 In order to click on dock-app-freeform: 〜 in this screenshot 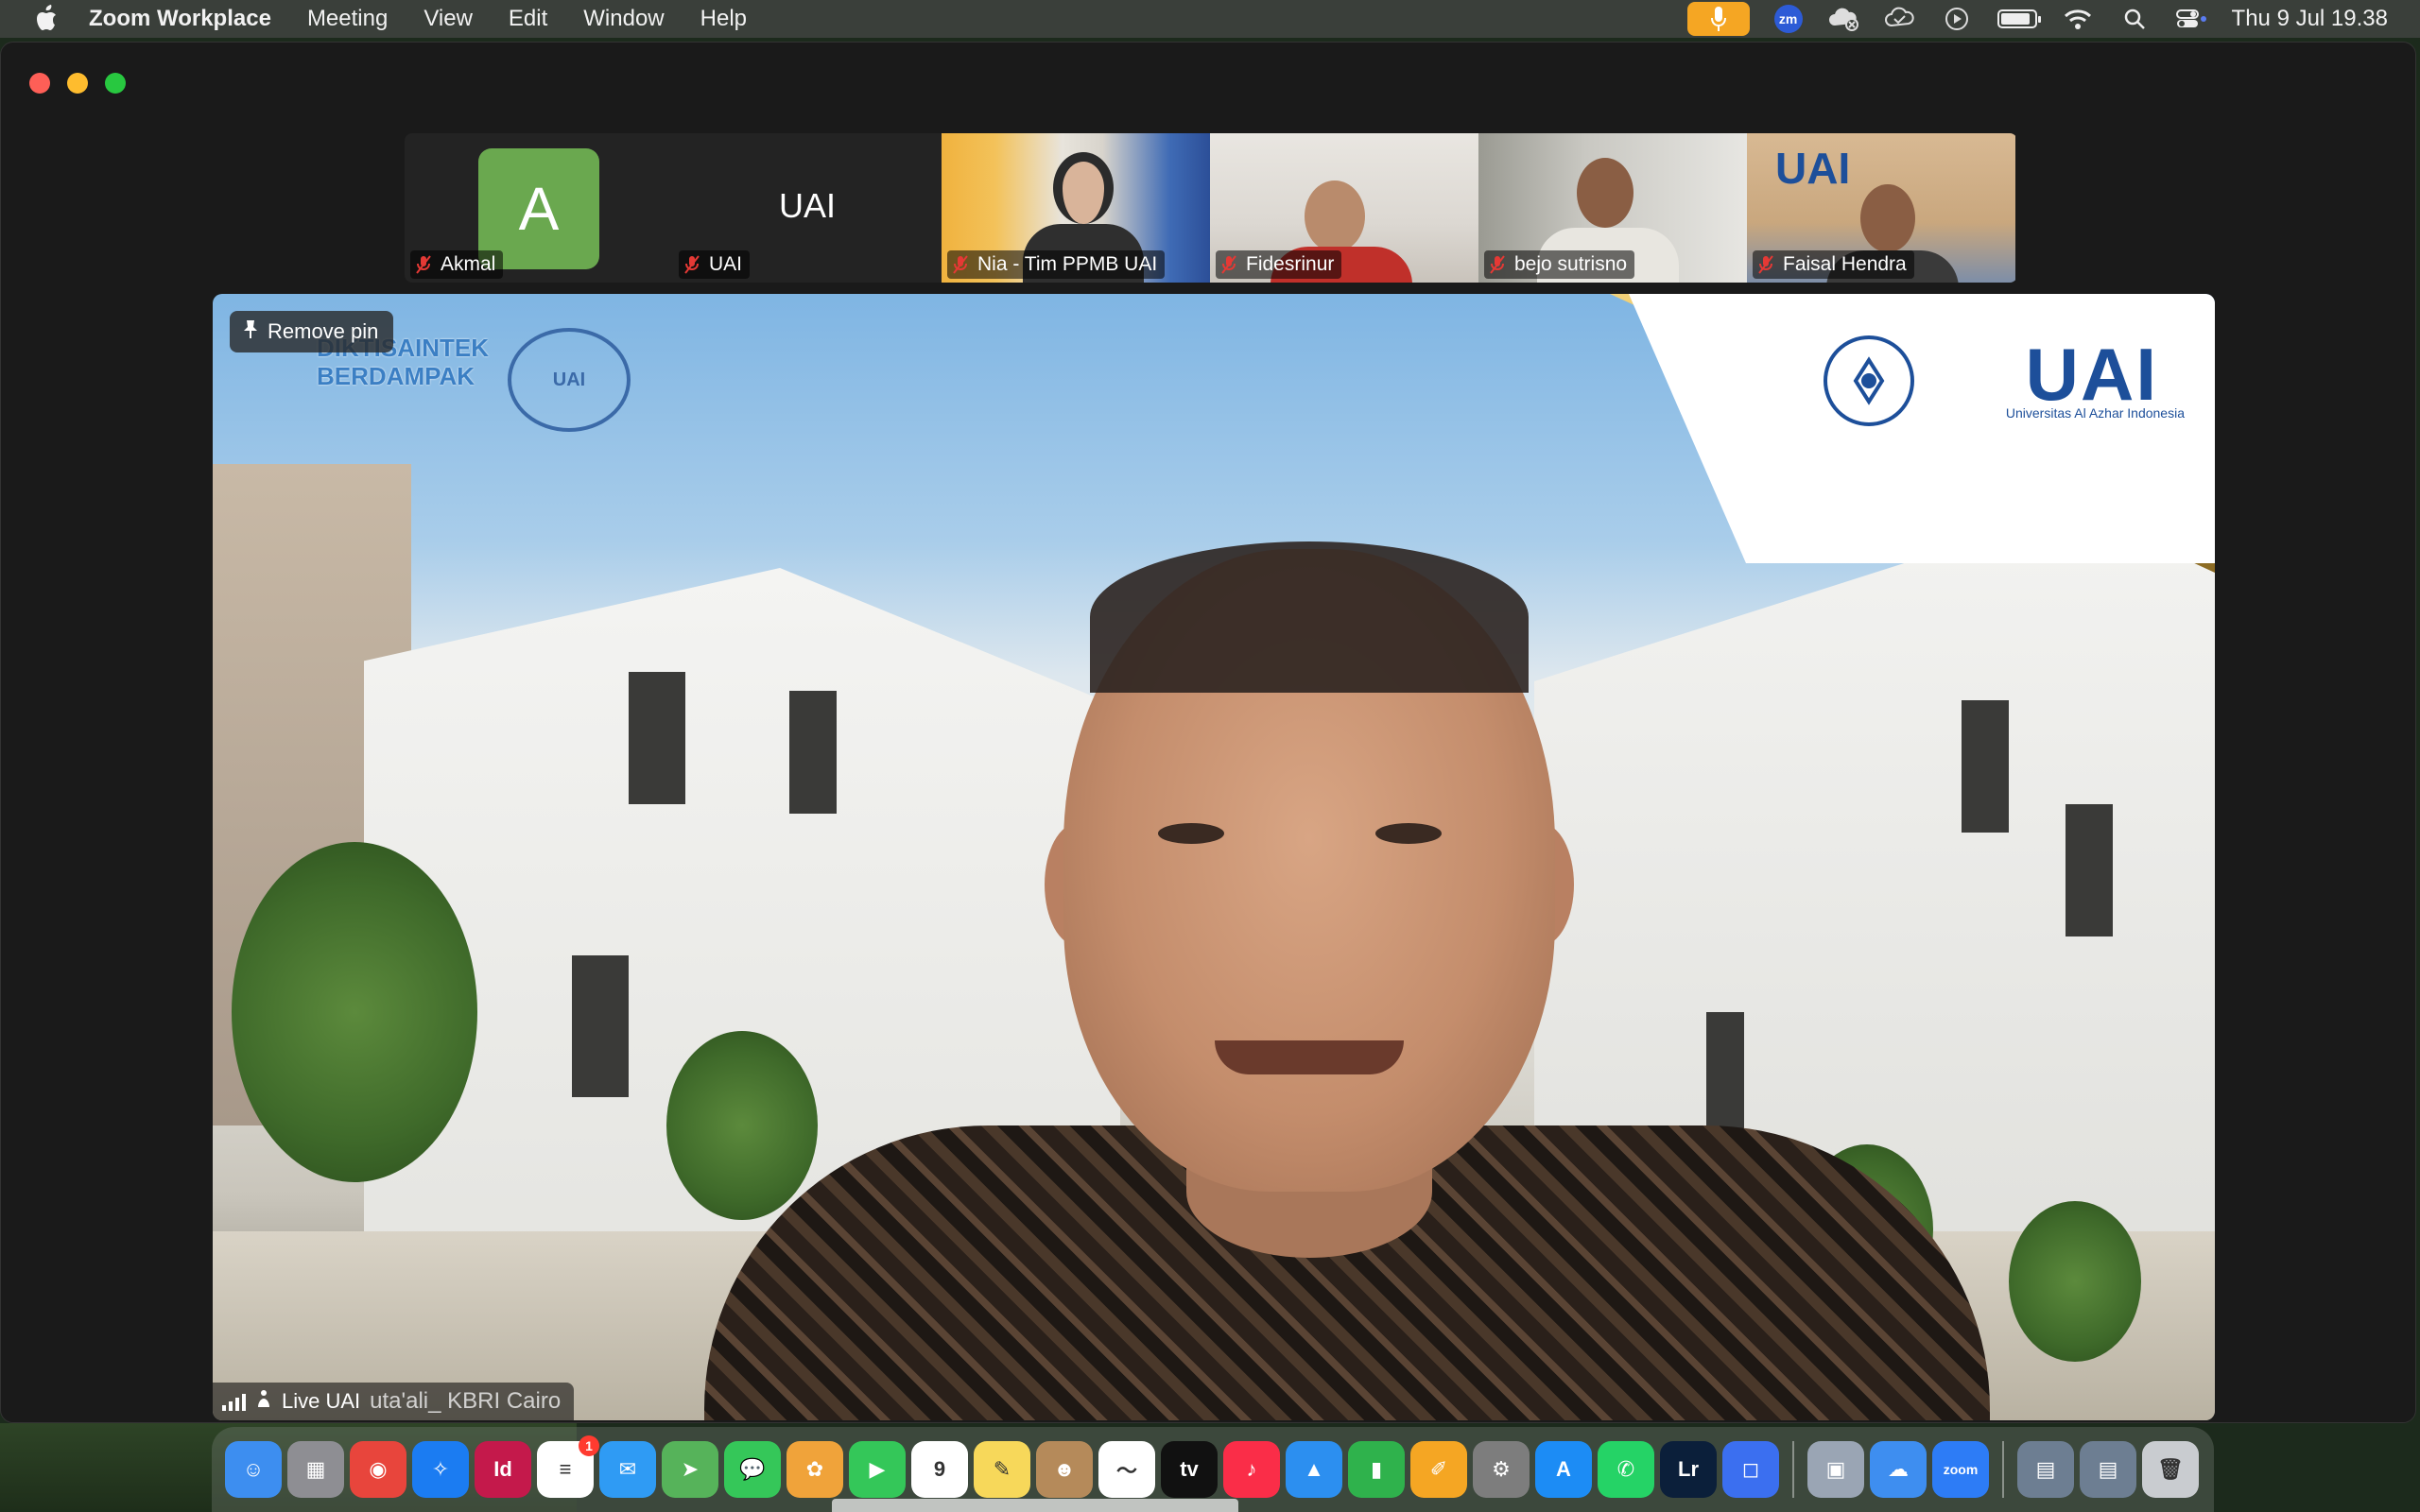, I will do `click(1126, 1469)`.